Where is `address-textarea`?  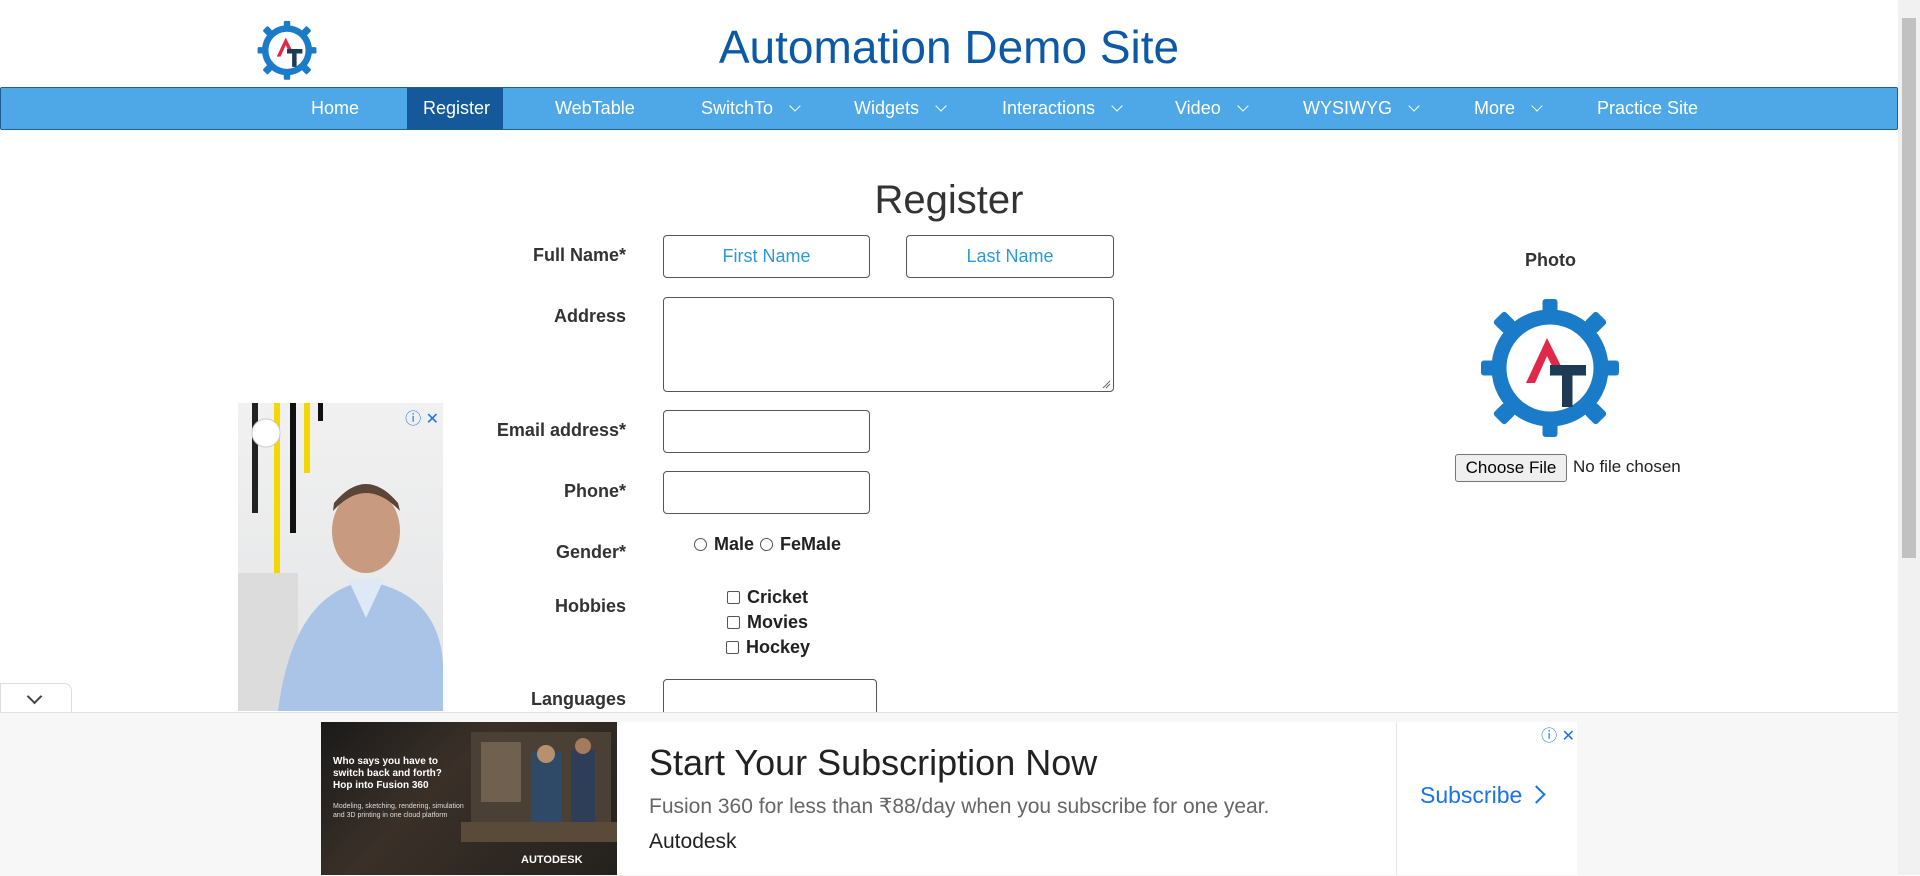 address-textarea is located at coordinates (888, 344).